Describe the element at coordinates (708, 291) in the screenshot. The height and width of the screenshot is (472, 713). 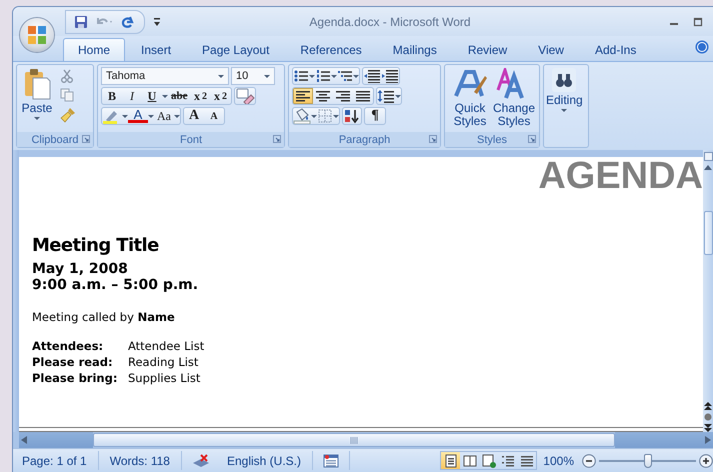
I see `vertical-scrollbar` at that location.